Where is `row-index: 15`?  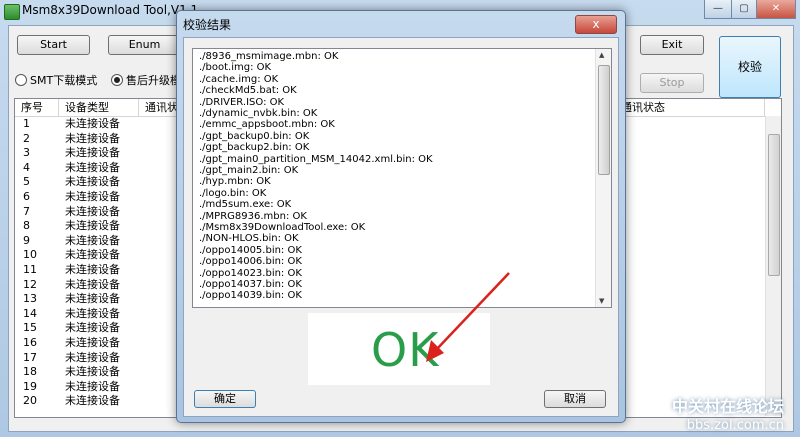
row-index: 15 is located at coordinates (30, 328).